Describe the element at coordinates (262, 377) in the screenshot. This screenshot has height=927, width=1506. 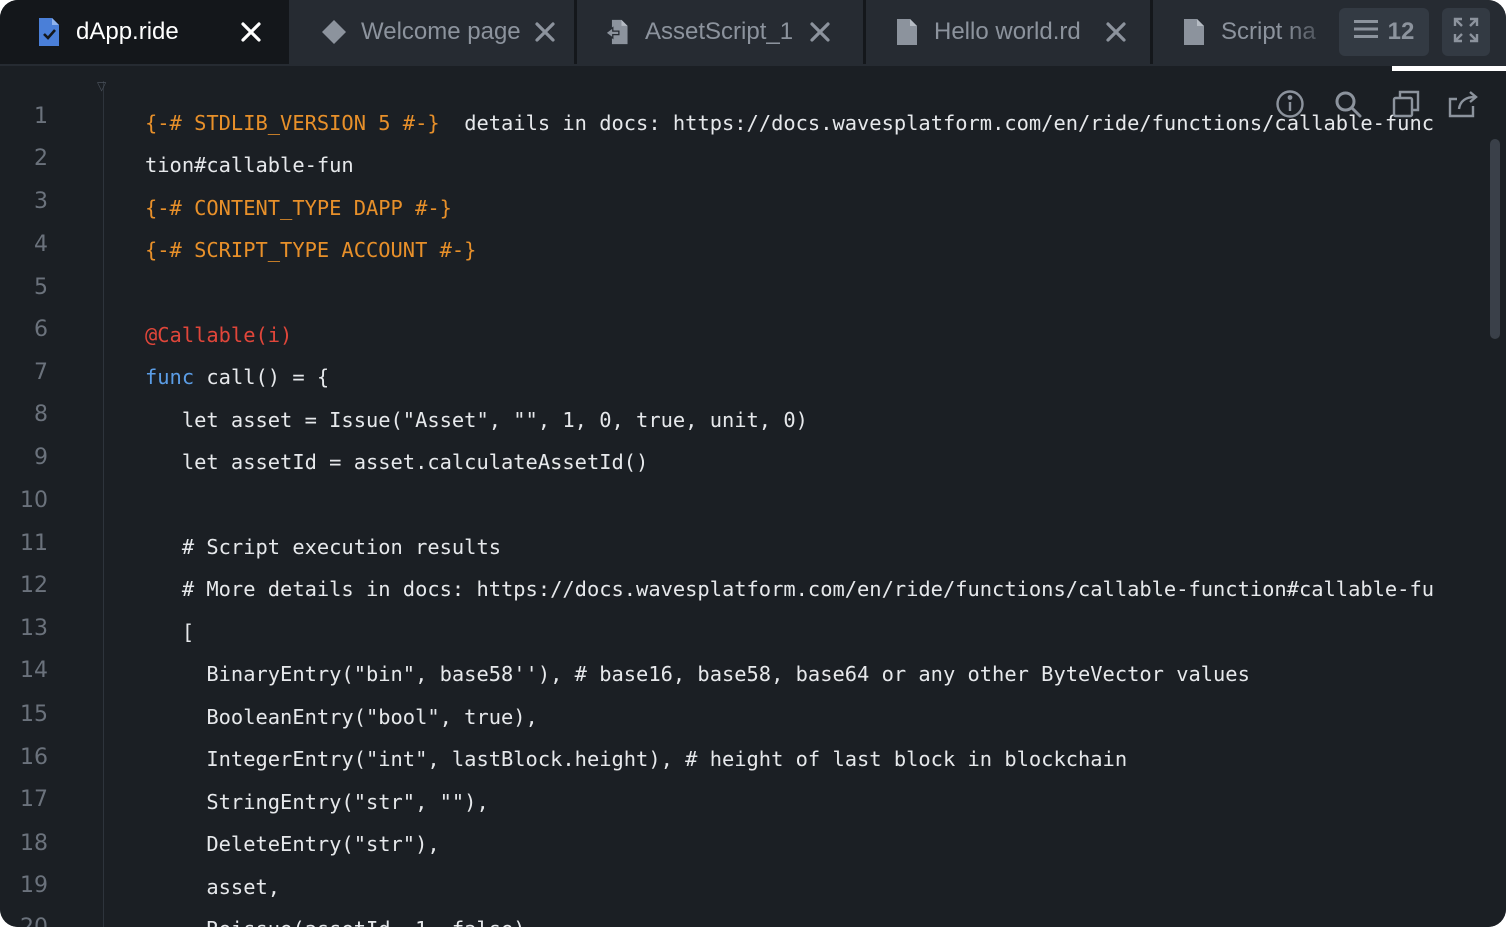
I see `code-text: call() = {` at that location.